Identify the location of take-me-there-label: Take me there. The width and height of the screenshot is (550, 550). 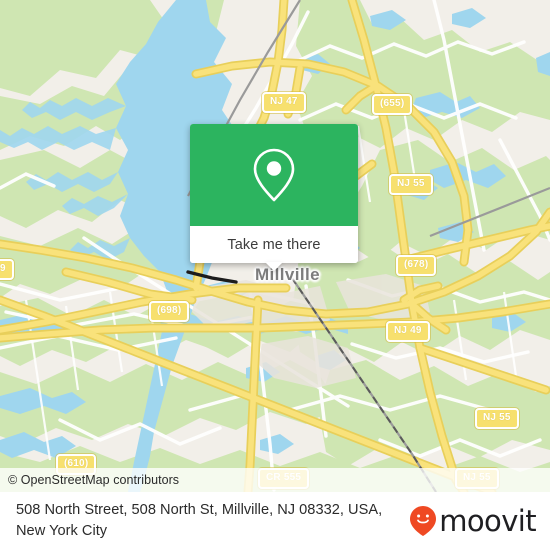
(274, 244).